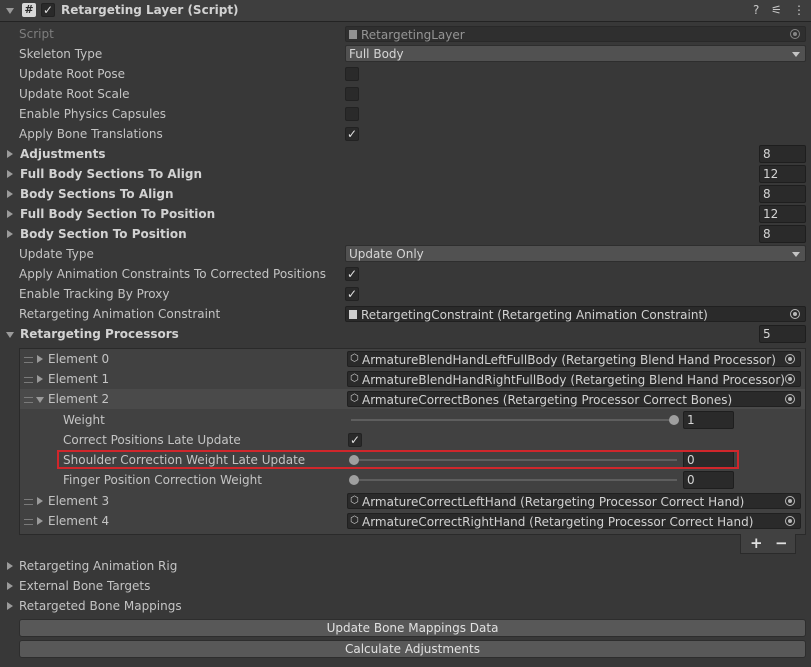 This screenshot has height=667, width=811. What do you see at coordinates (352, 94) in the screenshot?
I see `update-root-scale-checkbox` at bounding box center [352, 94].